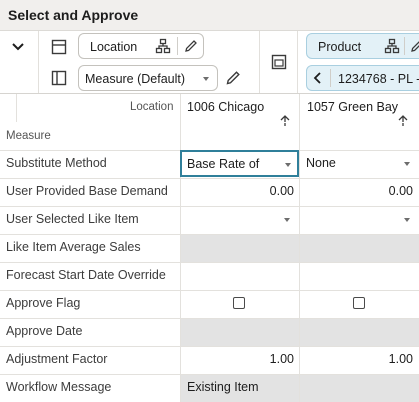 The image size is (419, 402). I want to click on chevron-down-icon, so click(18, 47).